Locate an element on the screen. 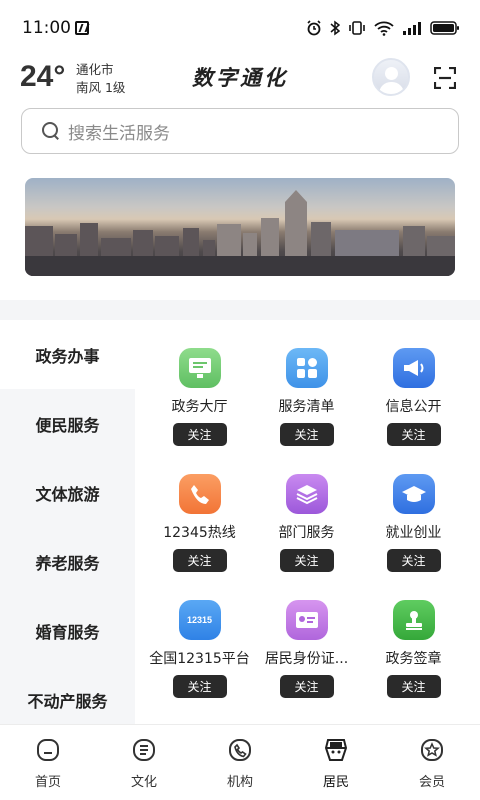  graduation-cap-icon is located at coordinates (413, 494).